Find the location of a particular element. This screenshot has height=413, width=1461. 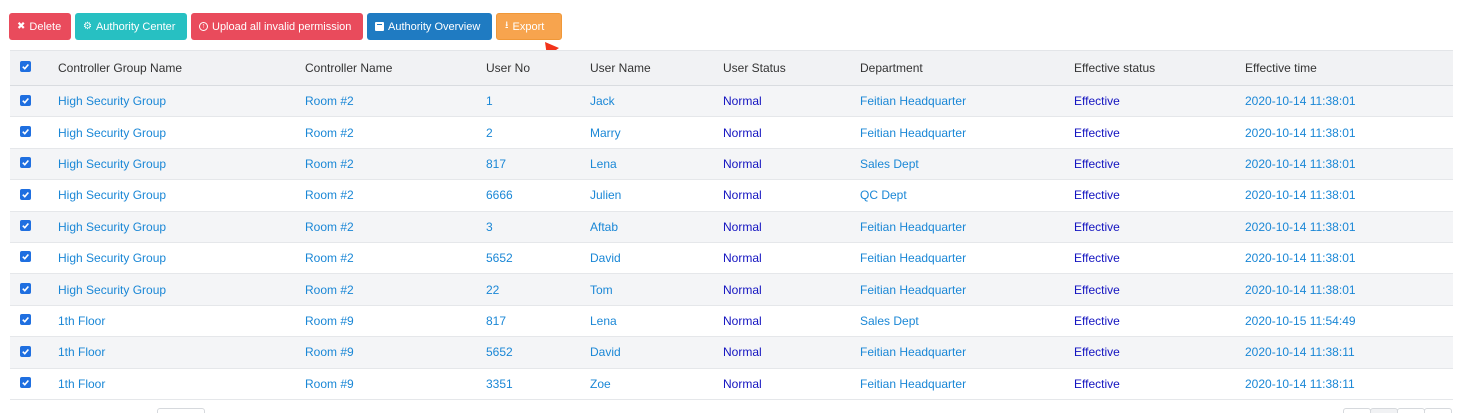

cell-user-name: Aftab is located at coordinates (656, 226).